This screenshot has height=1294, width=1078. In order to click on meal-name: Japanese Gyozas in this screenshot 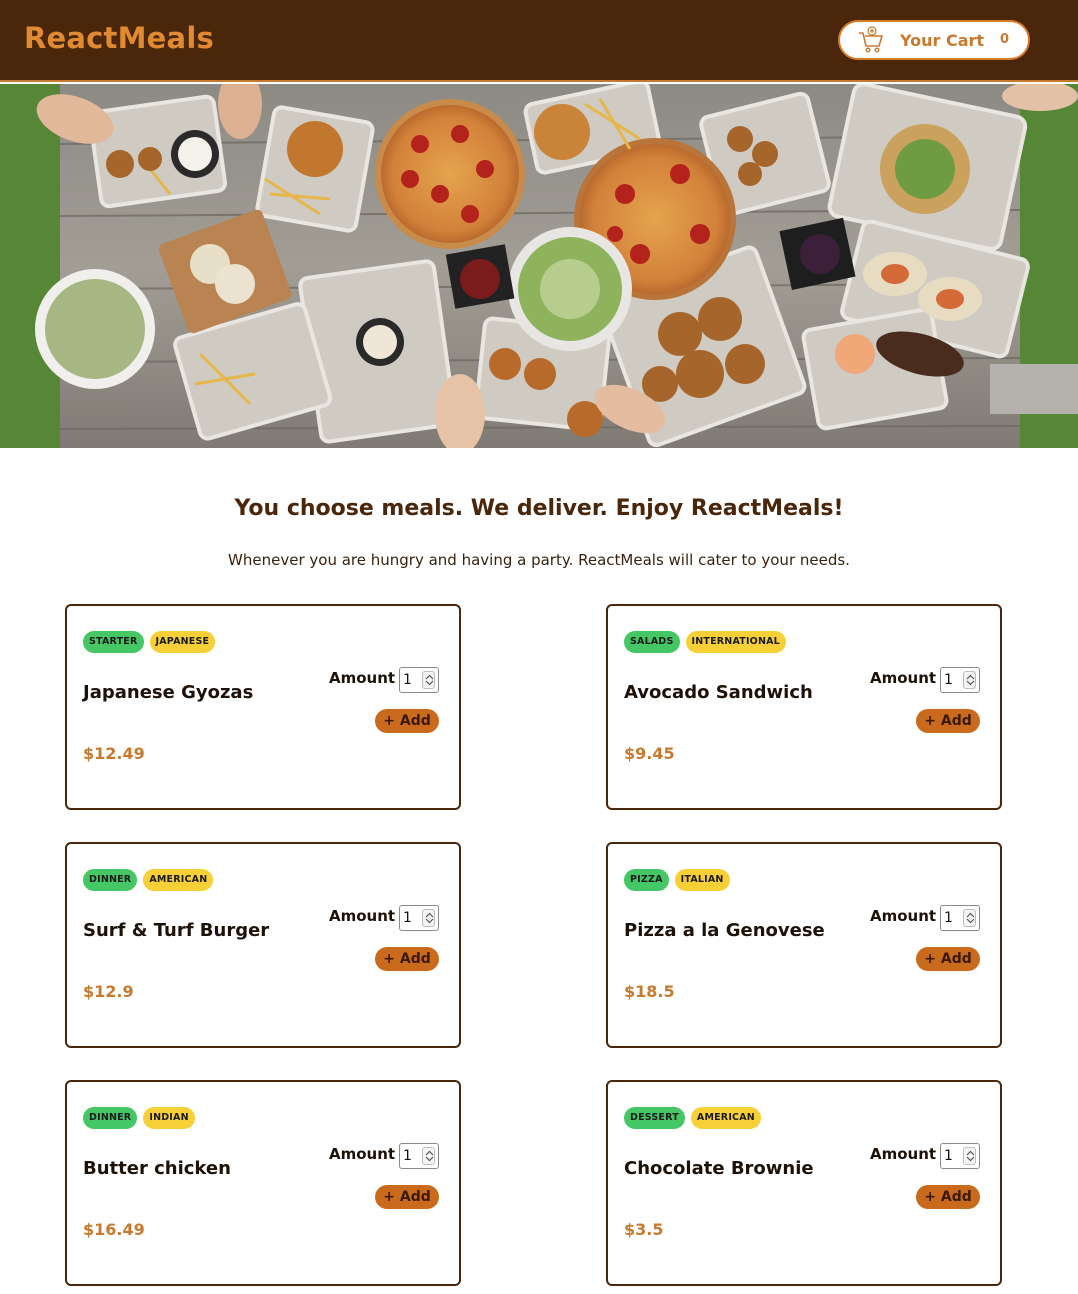, I will do `click(168, 692)`.